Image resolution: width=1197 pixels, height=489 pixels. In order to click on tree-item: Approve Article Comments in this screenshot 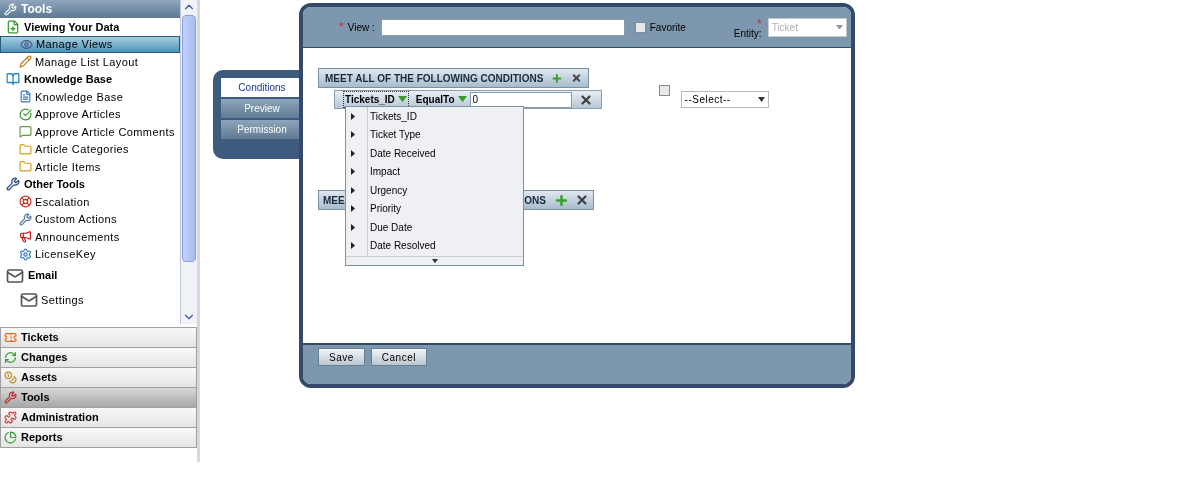, I will do `click(90, 132)`.